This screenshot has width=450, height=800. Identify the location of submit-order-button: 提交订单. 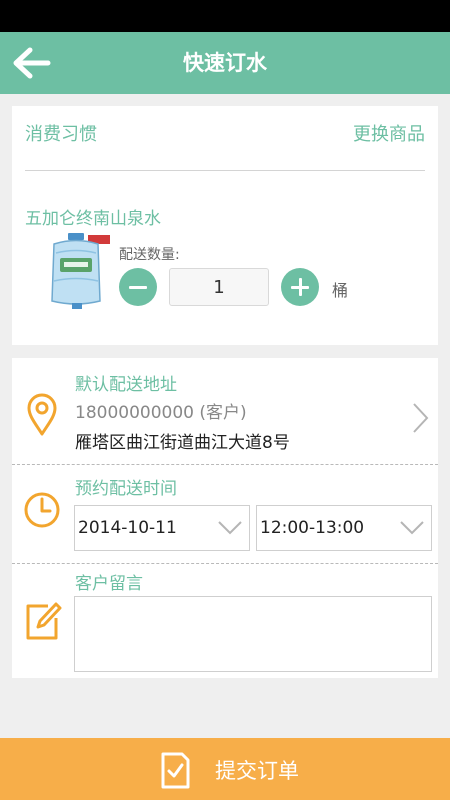
(225, 769).